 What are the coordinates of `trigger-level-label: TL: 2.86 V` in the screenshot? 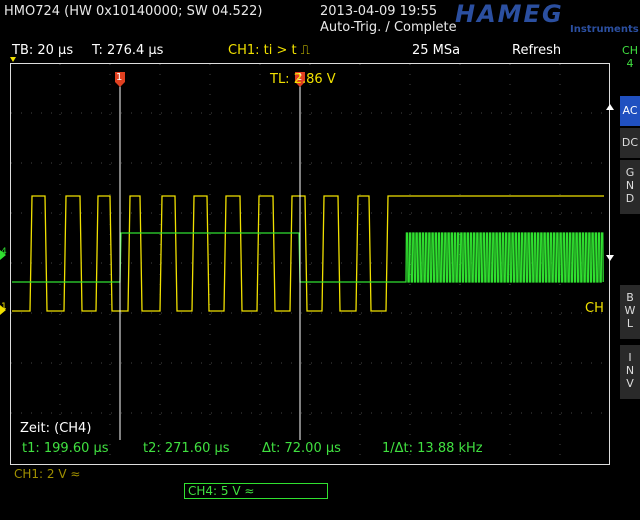 It's located at (303, 79).